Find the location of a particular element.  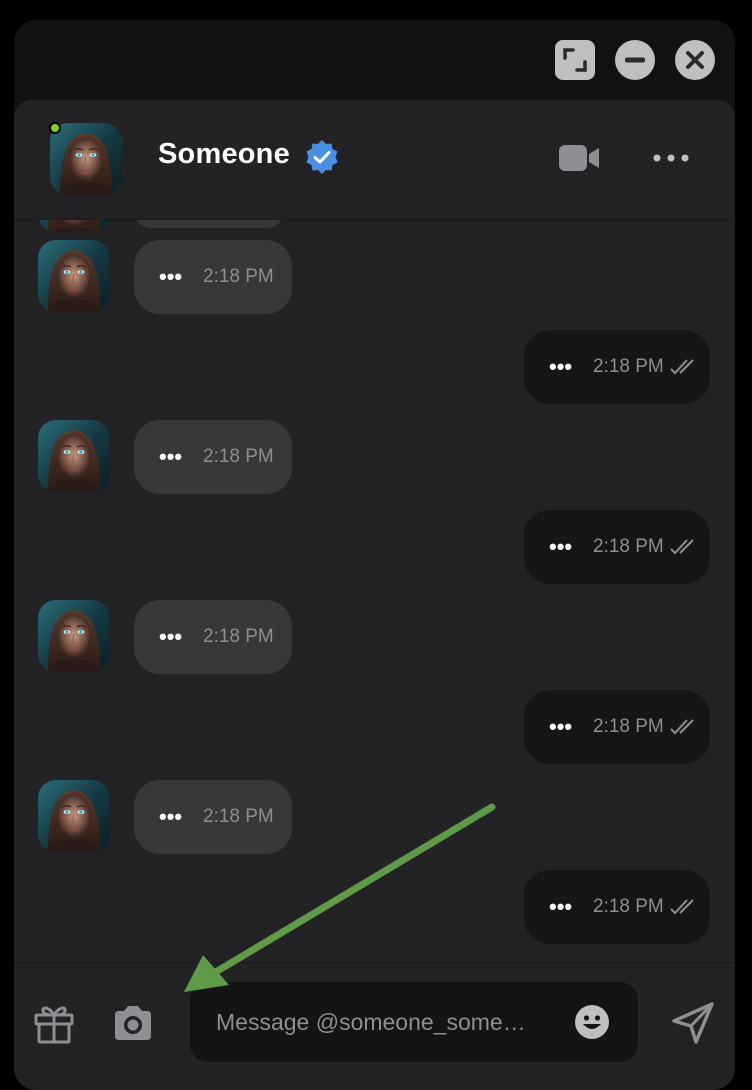

contact-name: Someone is located at coordinates (224, 154).